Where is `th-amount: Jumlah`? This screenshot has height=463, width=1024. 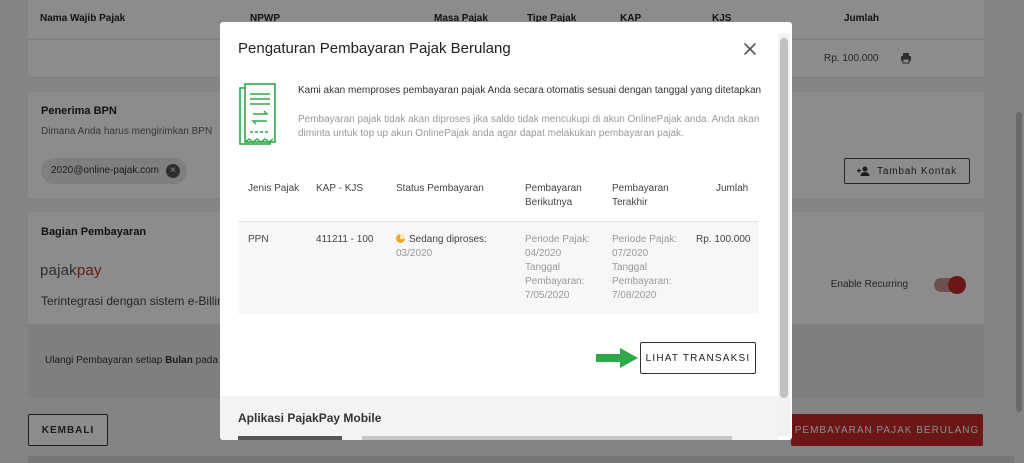 th-amount: Jumlah is located at coordinates (732, 188).